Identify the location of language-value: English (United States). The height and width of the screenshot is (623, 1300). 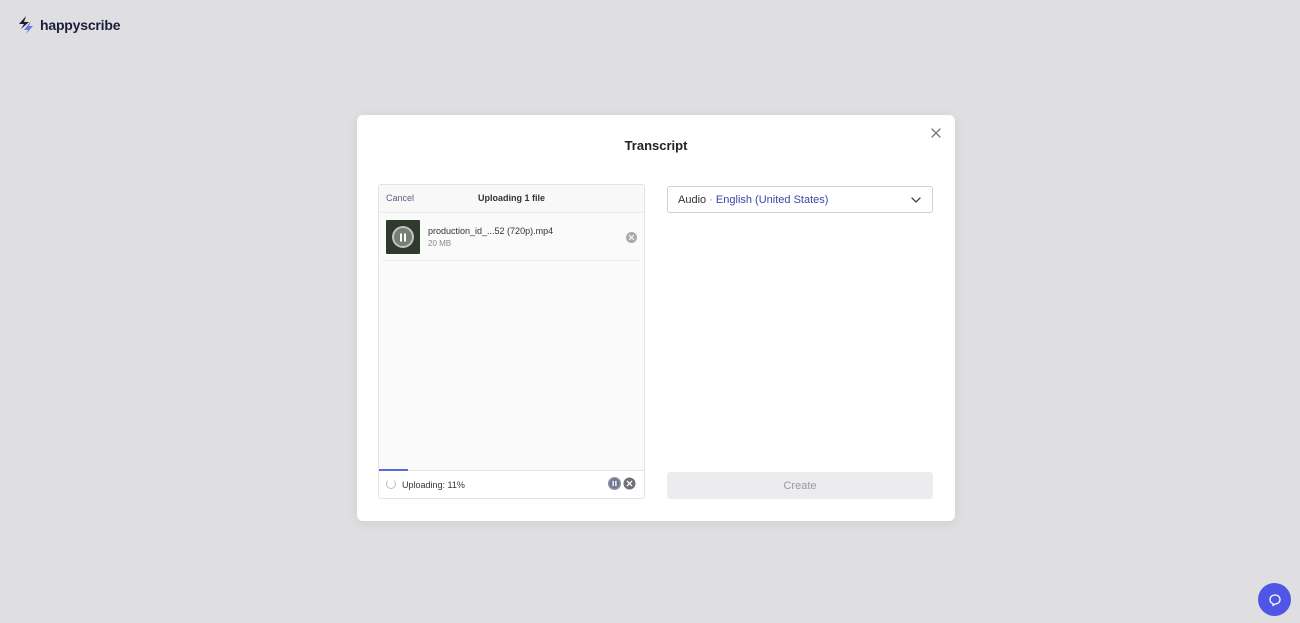
(772, 200).